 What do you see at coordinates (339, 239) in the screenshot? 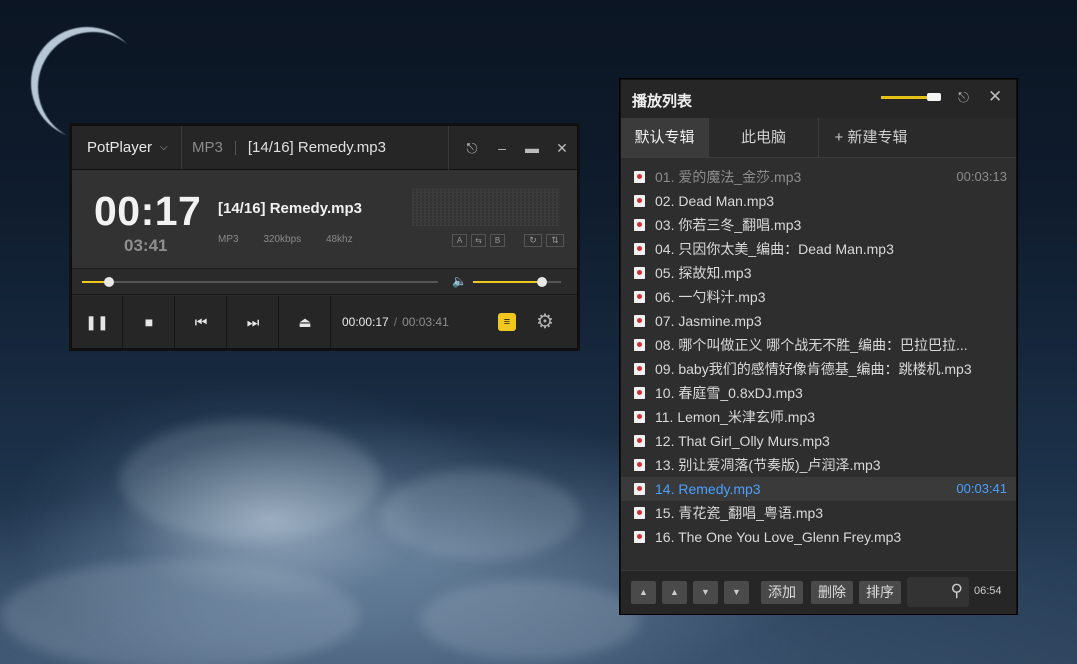
I see `meta-samplerate: 48khz` at bounding box center [339, 239].